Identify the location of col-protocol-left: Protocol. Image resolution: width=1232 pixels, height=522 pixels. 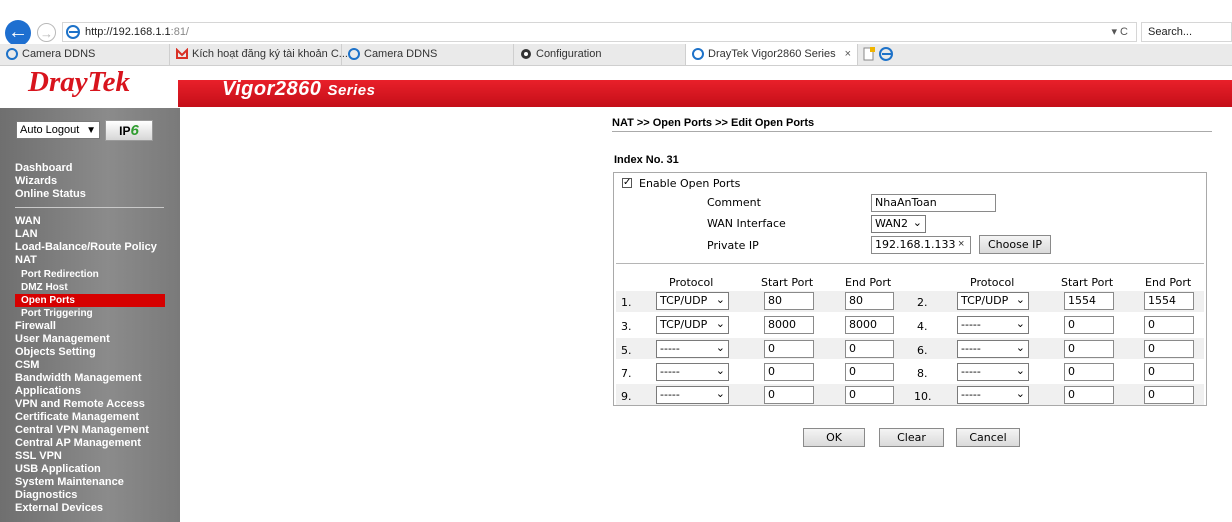
(691, 282).